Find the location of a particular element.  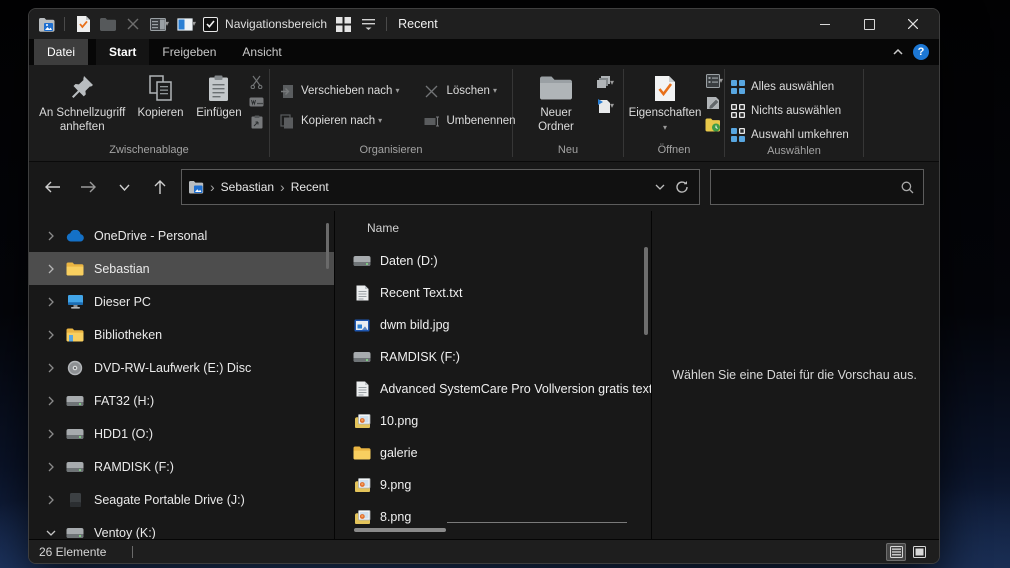

sidebar-item-ventoy: Ventoy (K:) is located at coordinates (181, 527).